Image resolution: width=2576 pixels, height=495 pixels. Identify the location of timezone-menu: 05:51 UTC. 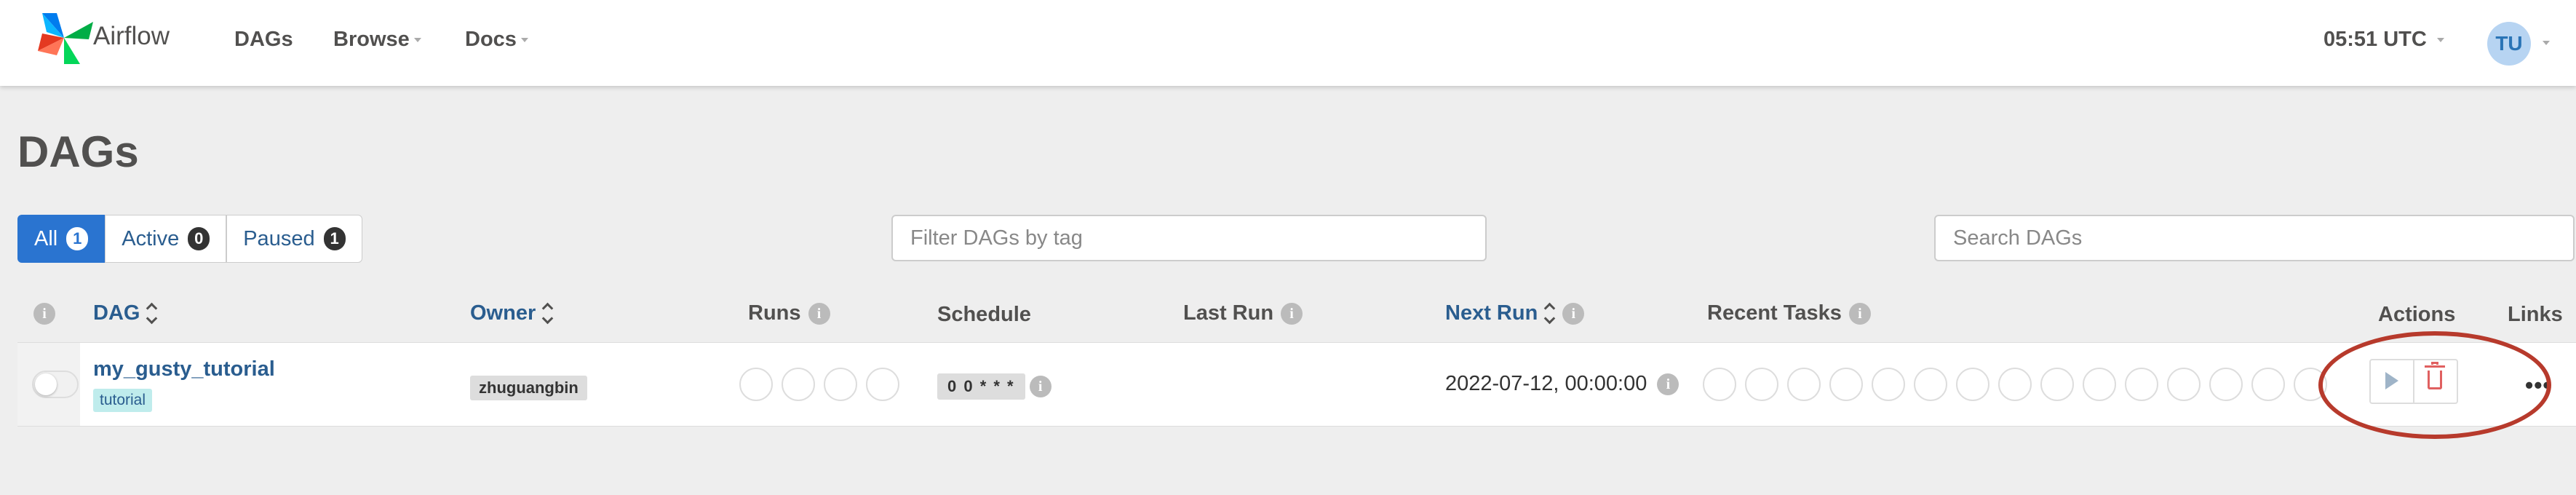
(2383, 40).